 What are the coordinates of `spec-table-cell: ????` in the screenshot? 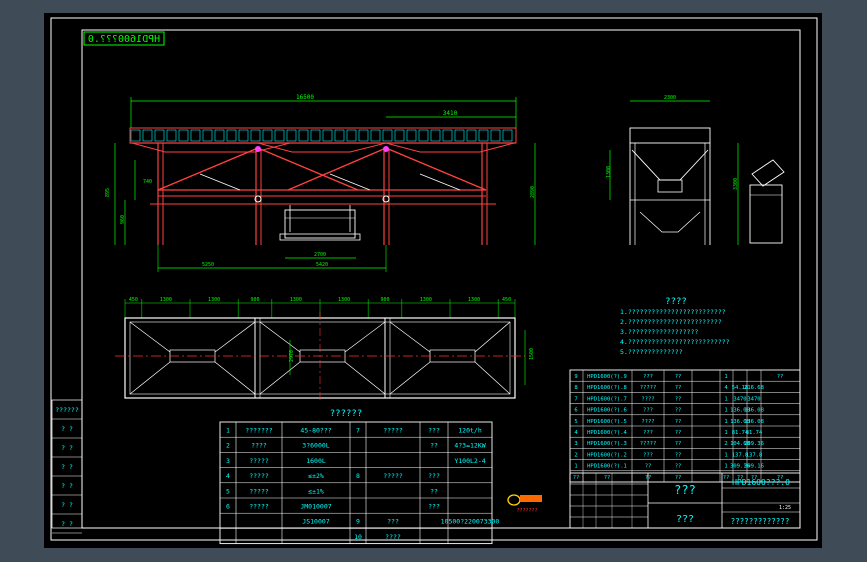 It's located at (259, 446).